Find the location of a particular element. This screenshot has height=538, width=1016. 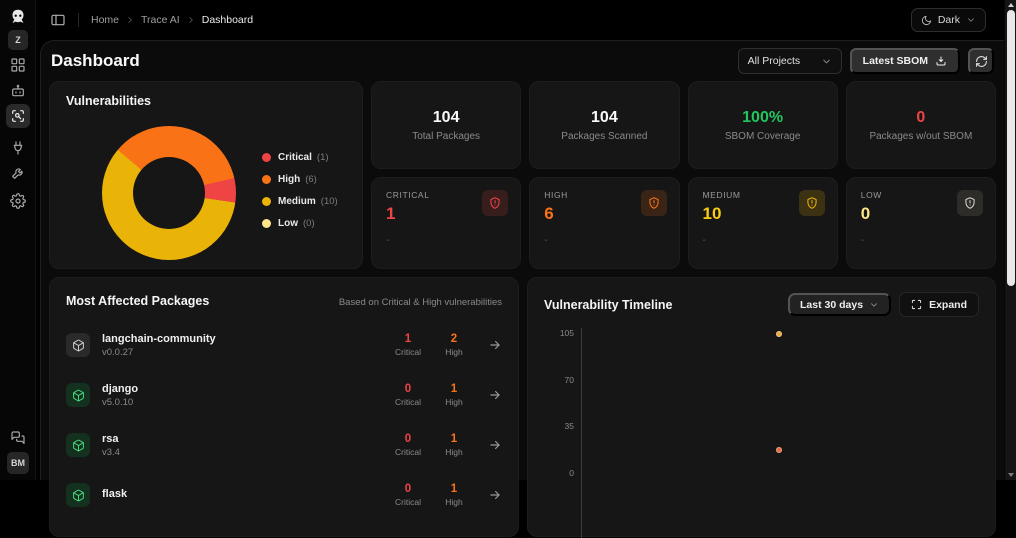

workspace-switcher: Z is located at coordinates (18, 40).